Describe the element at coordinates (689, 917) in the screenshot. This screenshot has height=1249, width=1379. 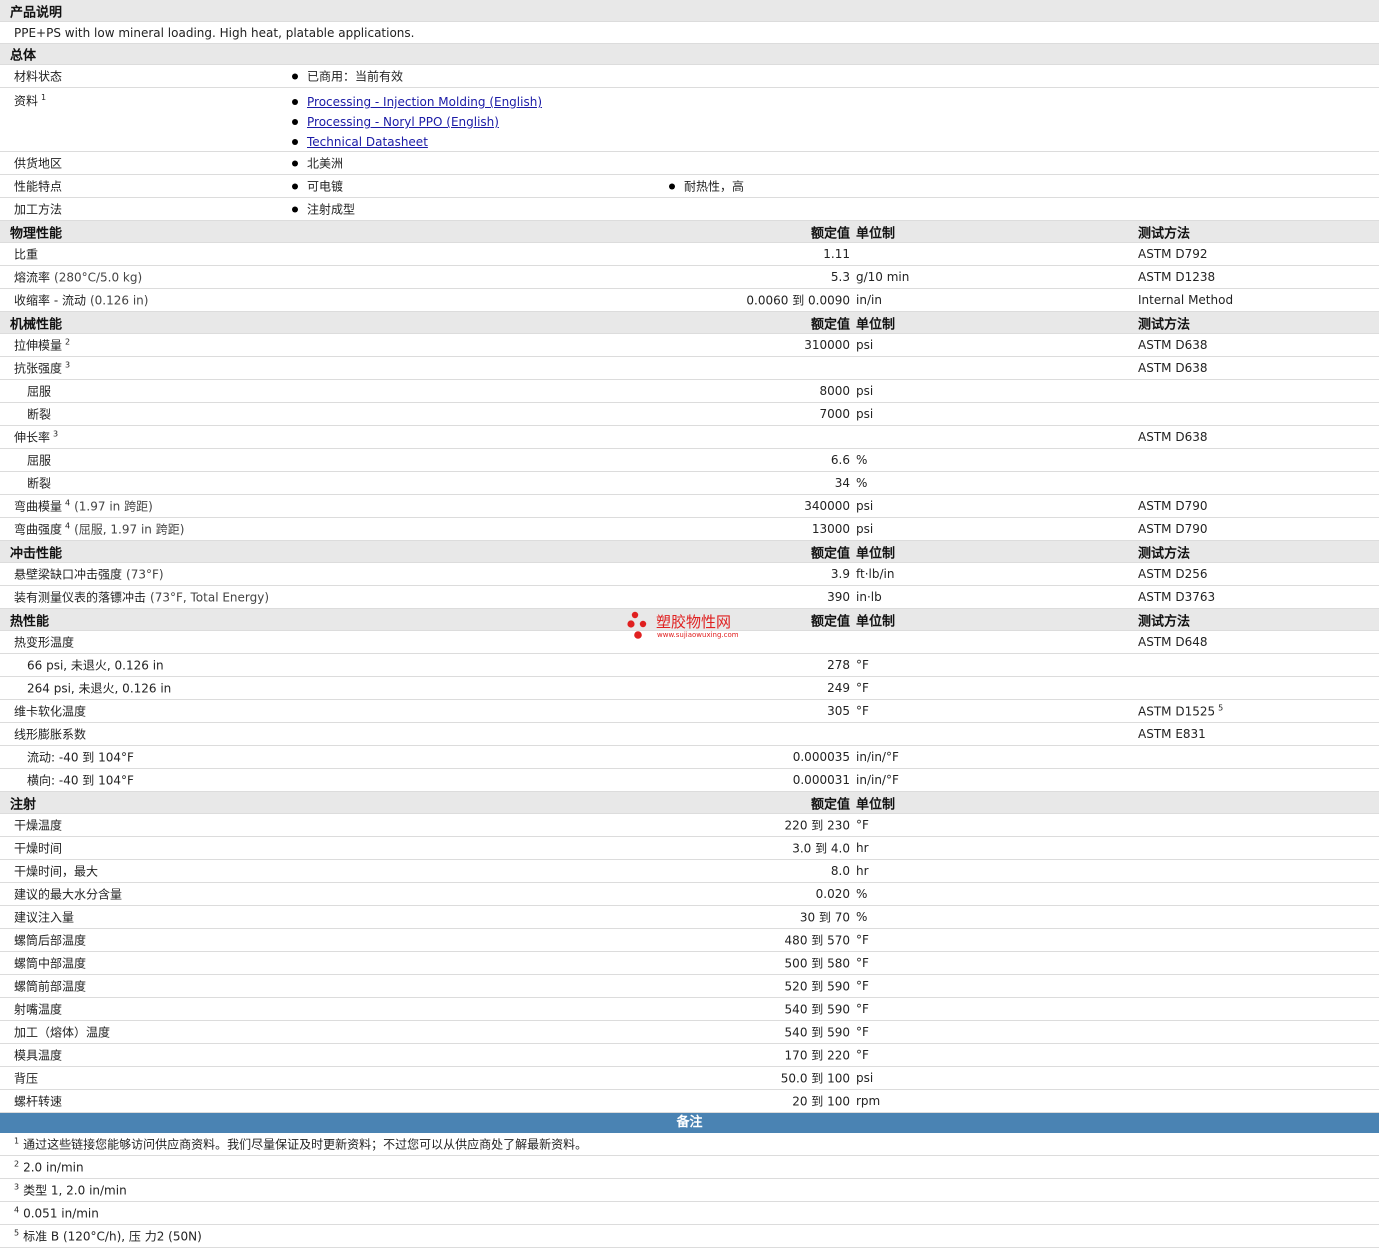
I see `property-row: 建议注入量 30 到 70%` at that location.